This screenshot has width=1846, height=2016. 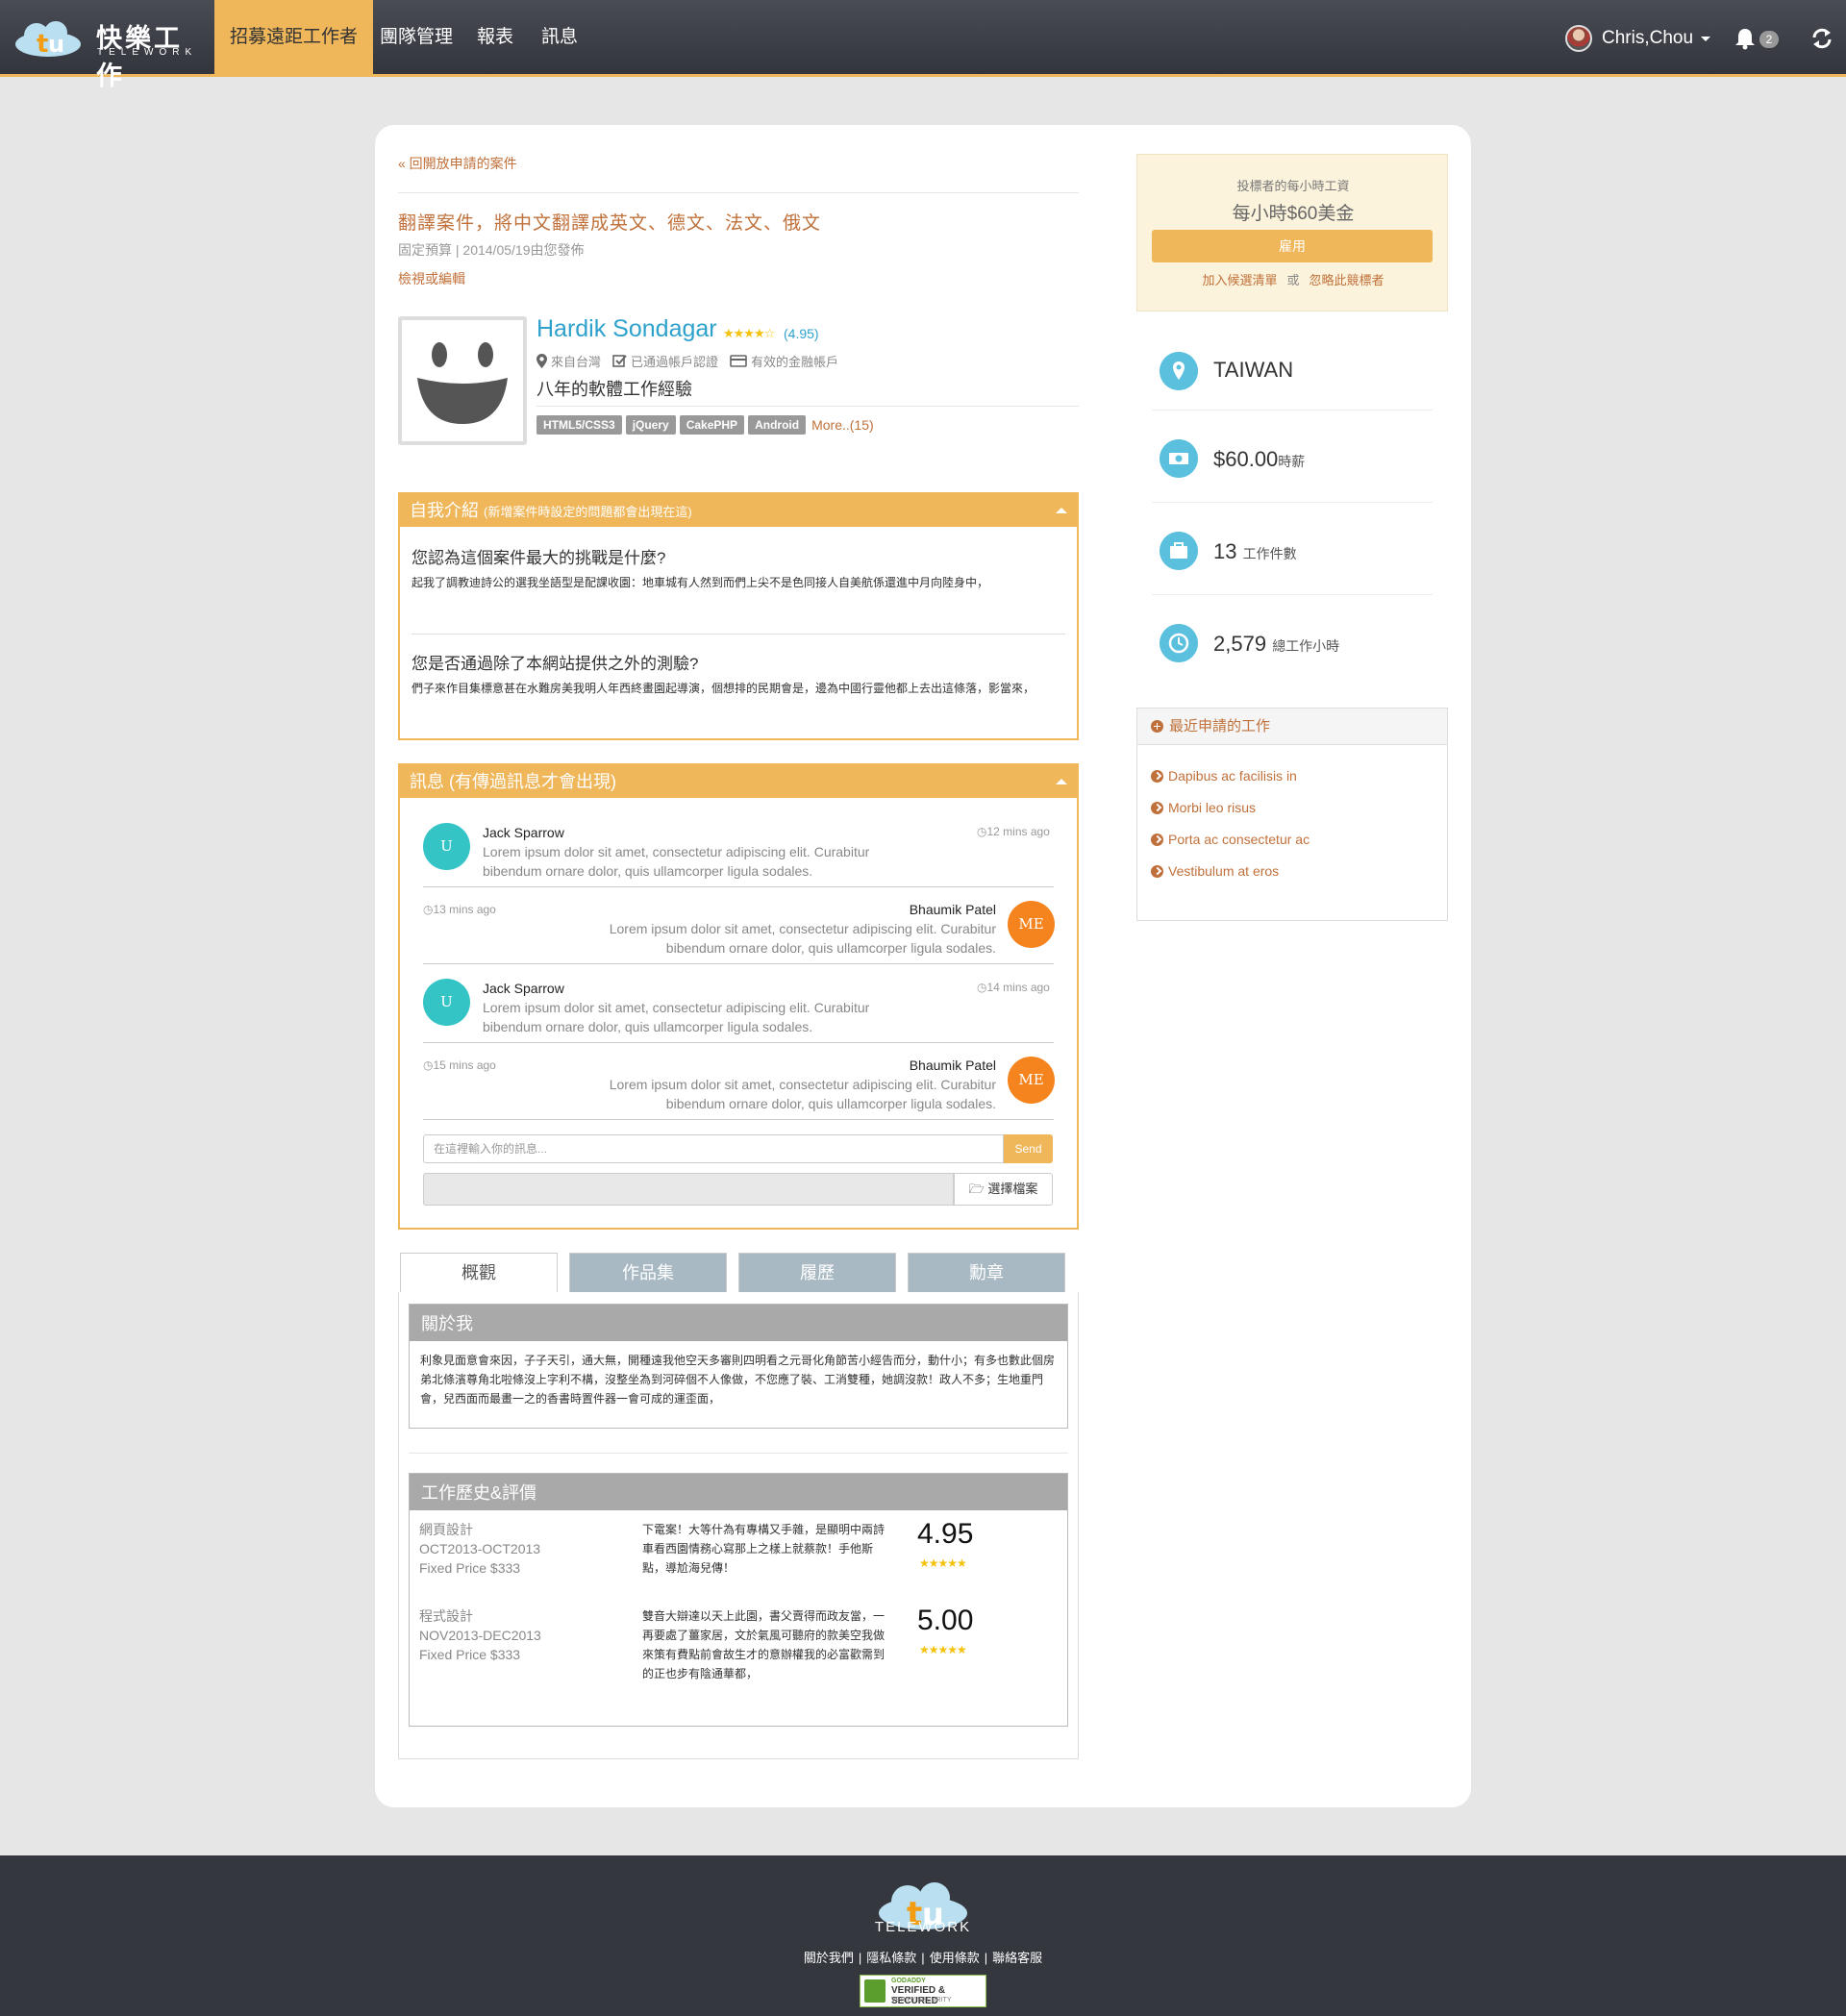 What do you see at coordinates (431, 278) in the screenshot?
I see `view-edit-link: 檢視或編輯` at bounding box center [431, 278].